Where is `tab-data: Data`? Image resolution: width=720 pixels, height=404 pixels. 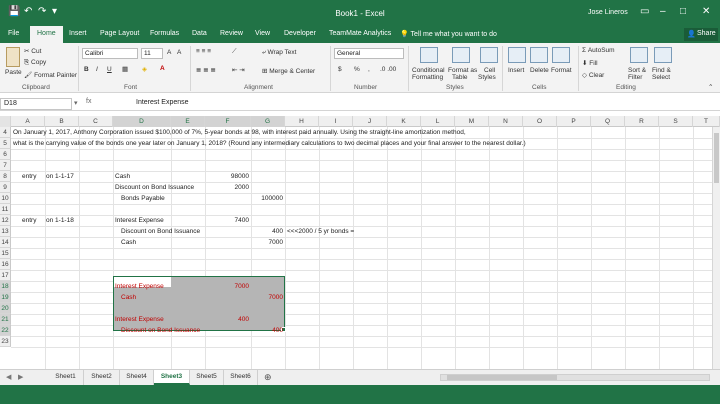 tab-data: Data is located at coordinates (199, 33).